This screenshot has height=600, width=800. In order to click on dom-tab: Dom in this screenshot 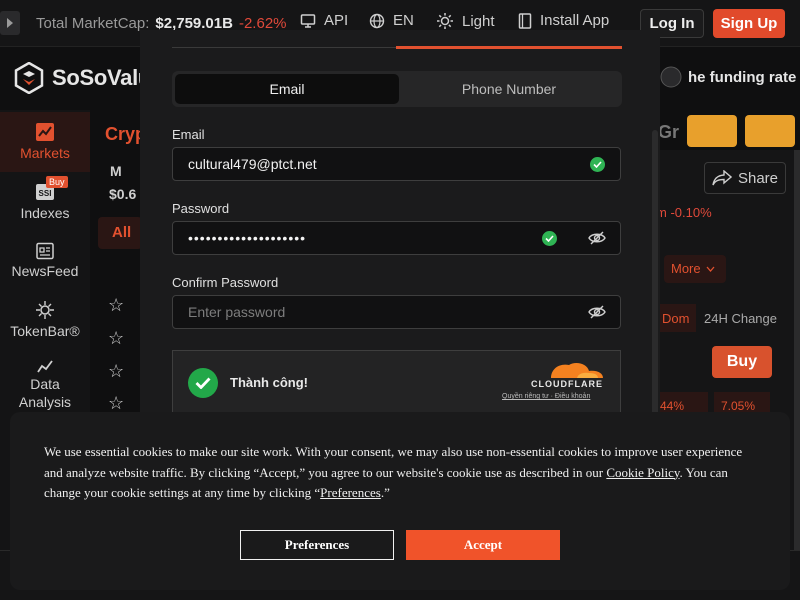, I will do `click(678, 318)`.